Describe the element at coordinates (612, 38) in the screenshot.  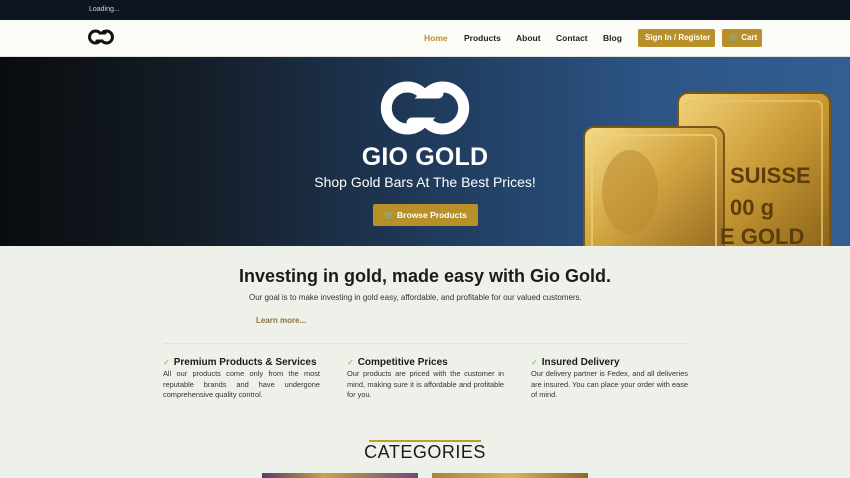
I see `nav-blog-link: Blog` at that location.